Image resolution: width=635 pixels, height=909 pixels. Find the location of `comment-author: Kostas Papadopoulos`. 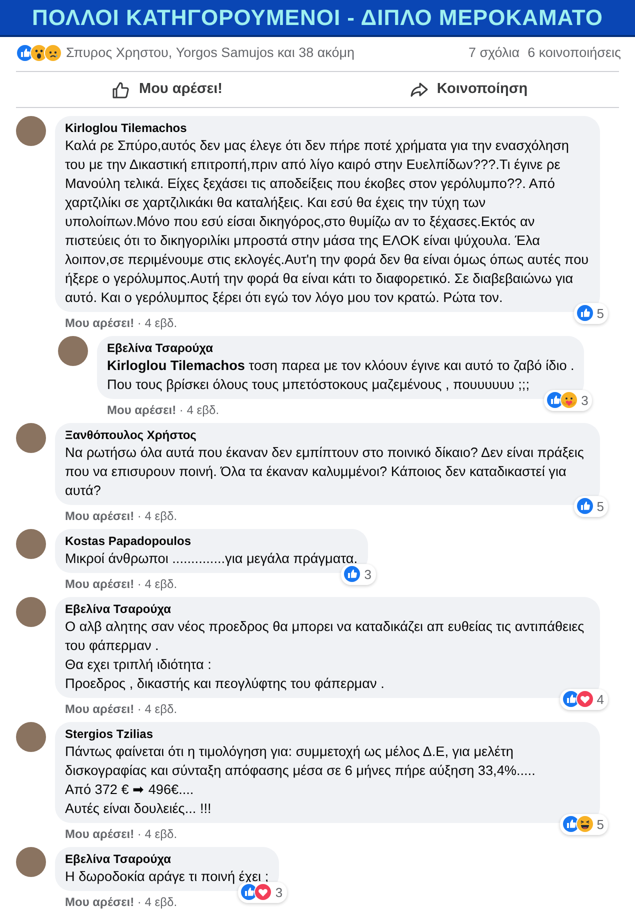

comment-author: Kostas Papadopoulos is located at coordinates (211, 541).